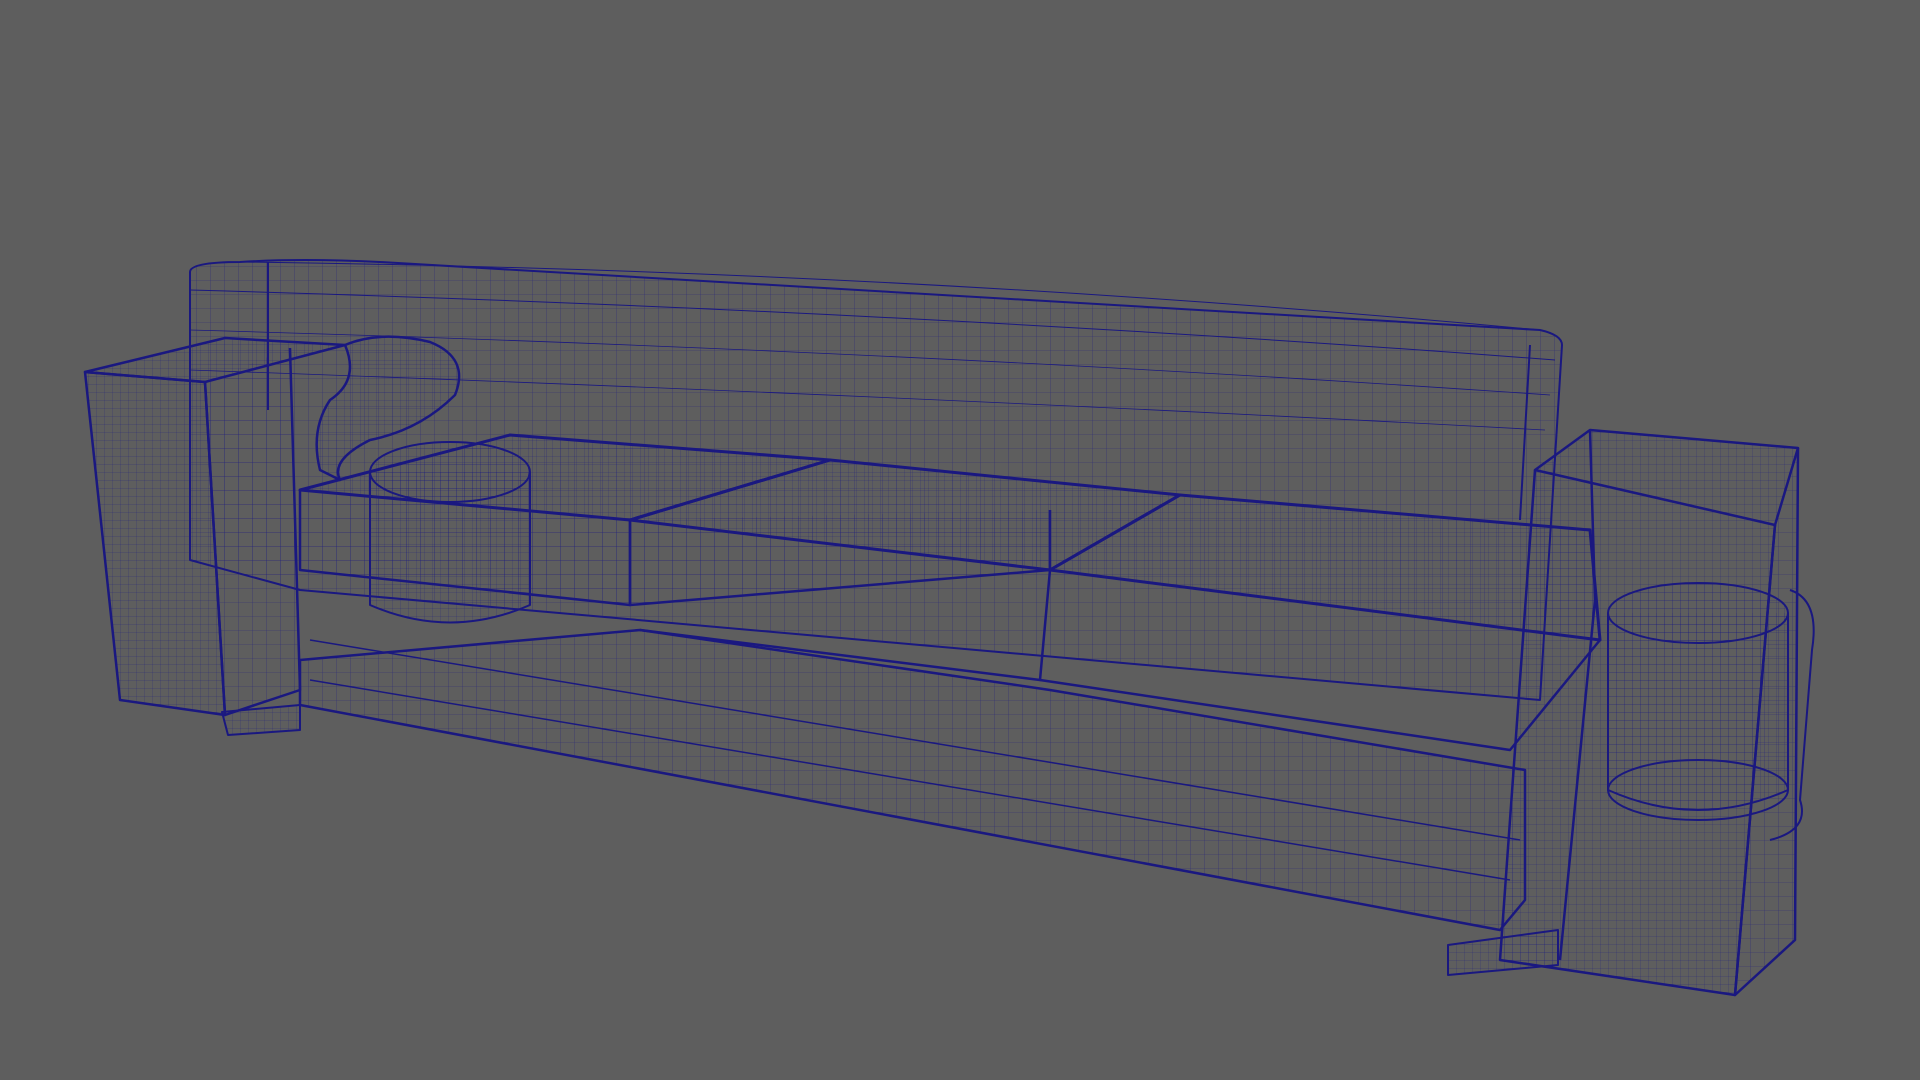  I want to click on right-foot, so click(1503, 952).